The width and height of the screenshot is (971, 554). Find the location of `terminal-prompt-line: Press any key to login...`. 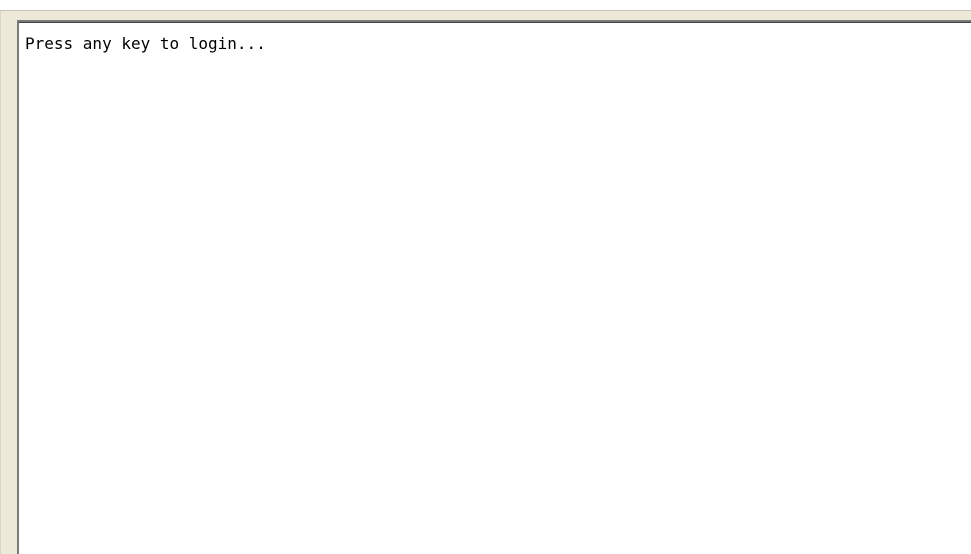

terminal-prompt-line: Press any key to login... is located at coordinates (145, 43).